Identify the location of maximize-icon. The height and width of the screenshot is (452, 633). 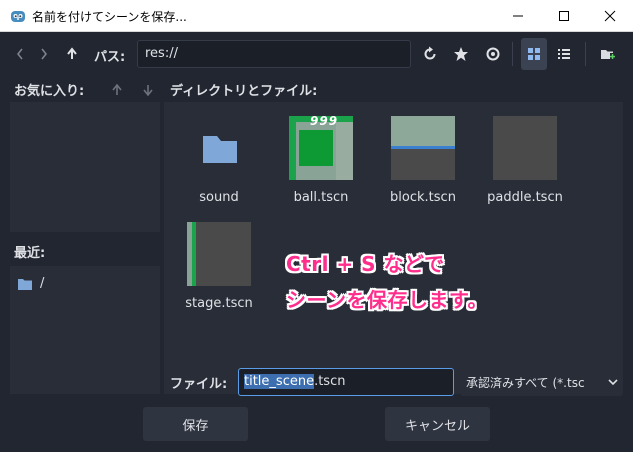
(564, 16).